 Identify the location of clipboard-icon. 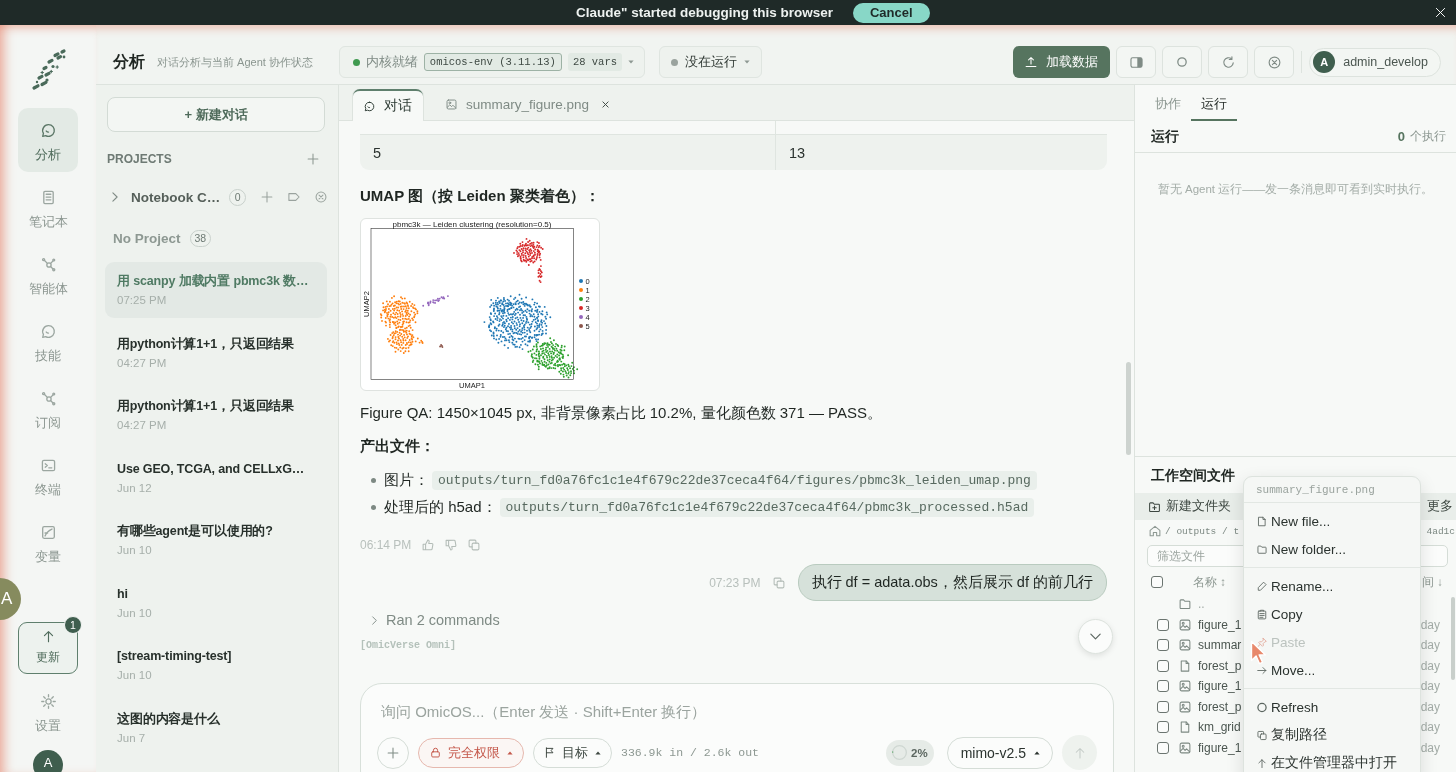
(1262, 614).